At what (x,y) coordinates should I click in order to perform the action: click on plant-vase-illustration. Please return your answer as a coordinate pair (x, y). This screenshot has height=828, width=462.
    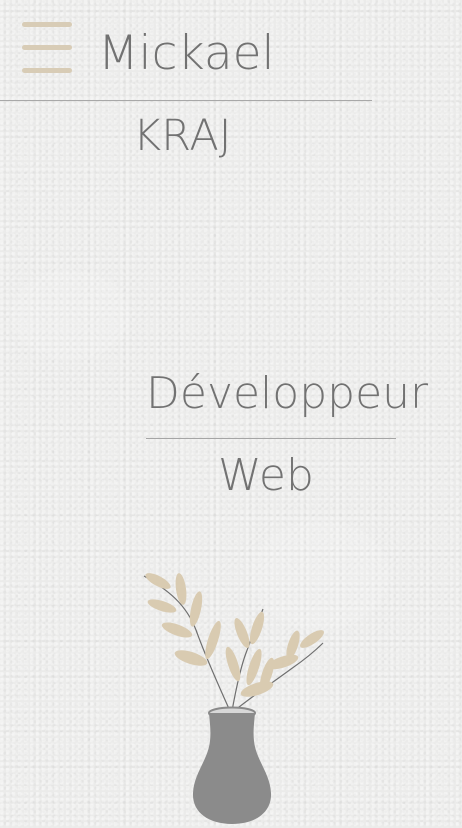
    Looking at the image, I should click on (233, 698).